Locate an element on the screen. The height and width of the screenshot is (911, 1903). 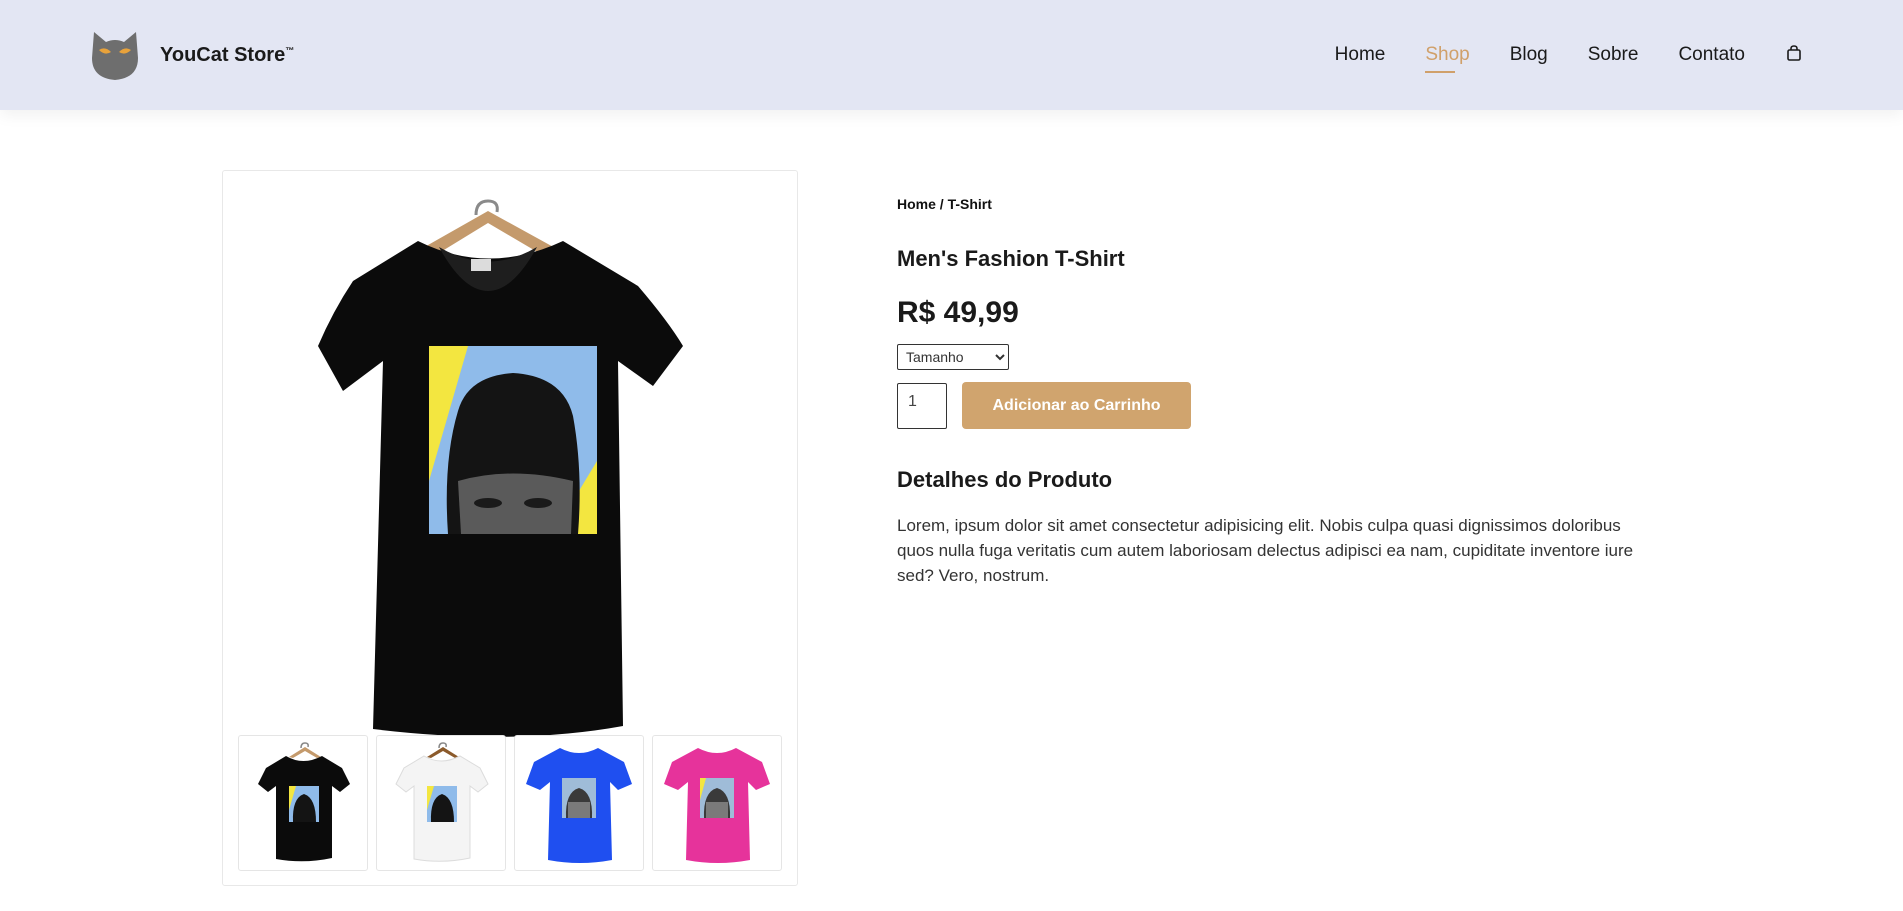
thumbnail-black is located at coordinates (303, 803).